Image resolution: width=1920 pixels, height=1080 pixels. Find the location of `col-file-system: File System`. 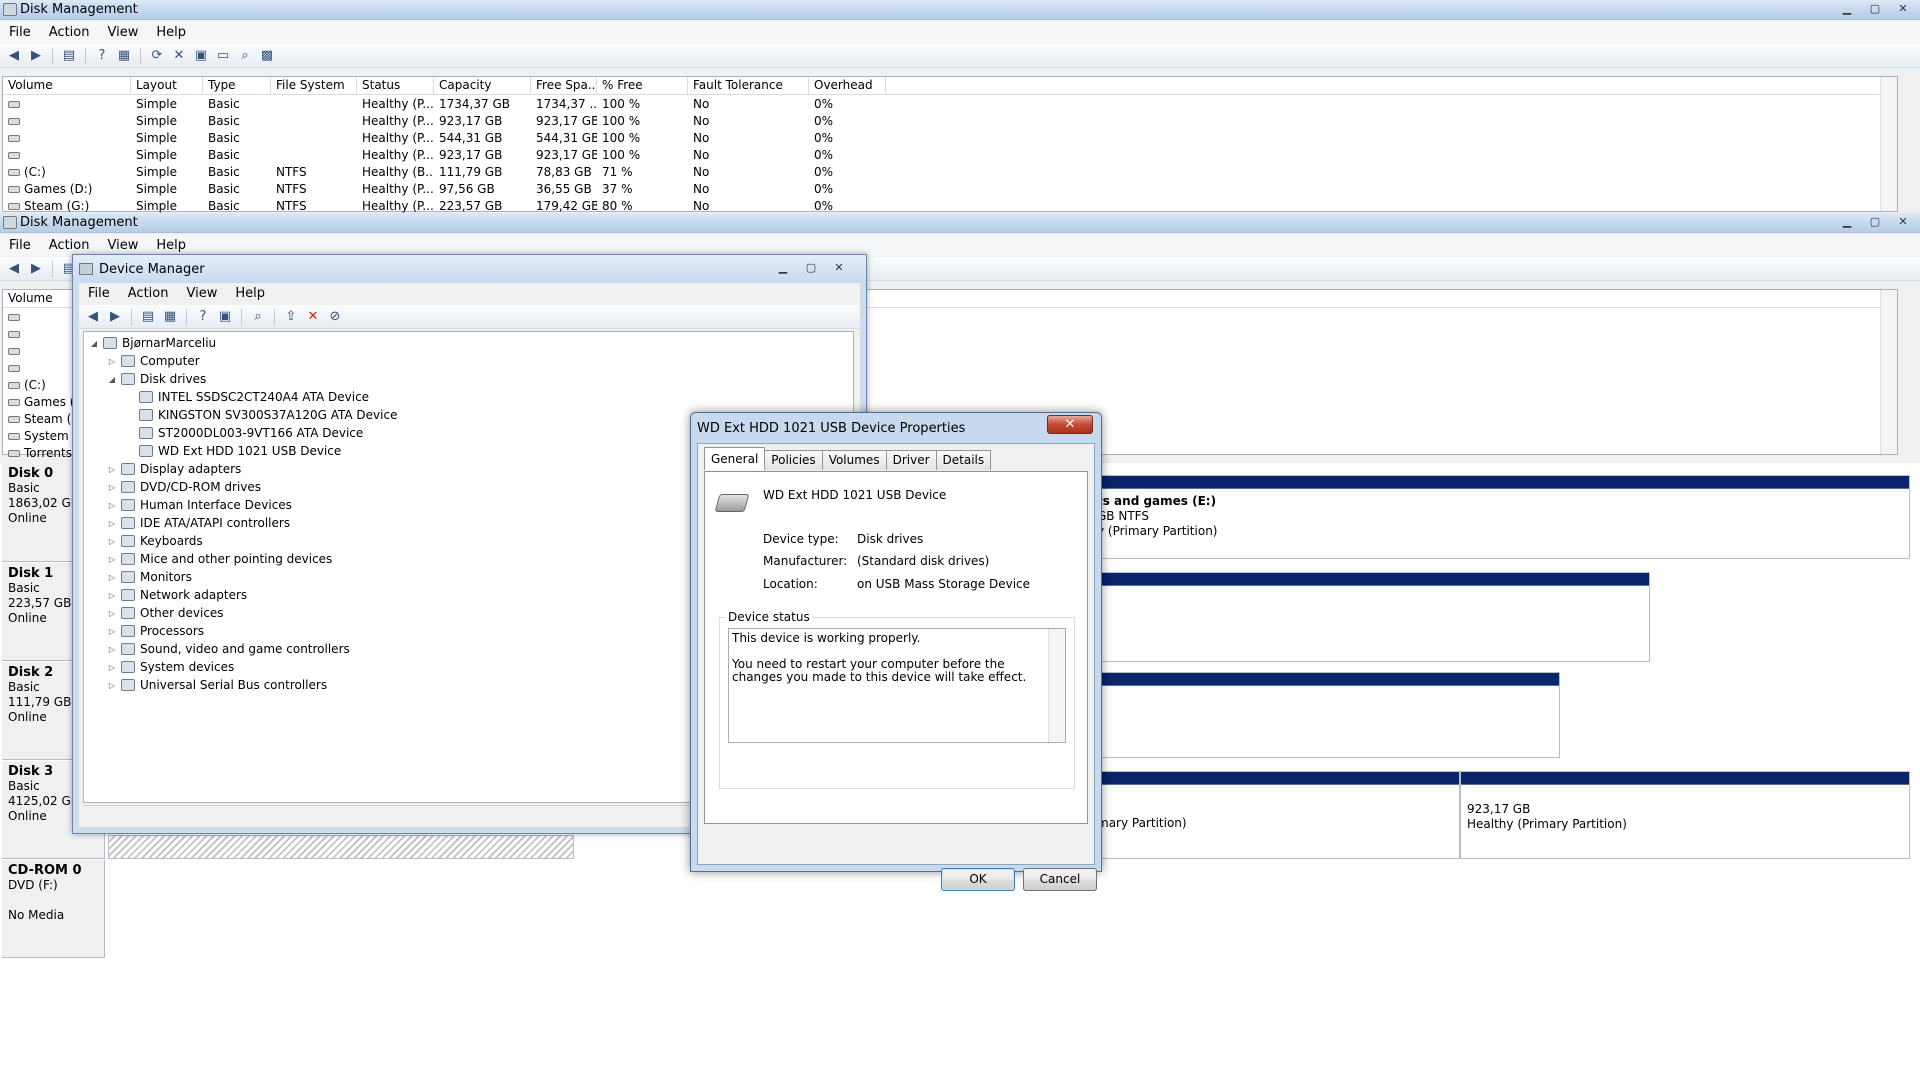

col-file-system: File System is located at coordinates (314, 85).